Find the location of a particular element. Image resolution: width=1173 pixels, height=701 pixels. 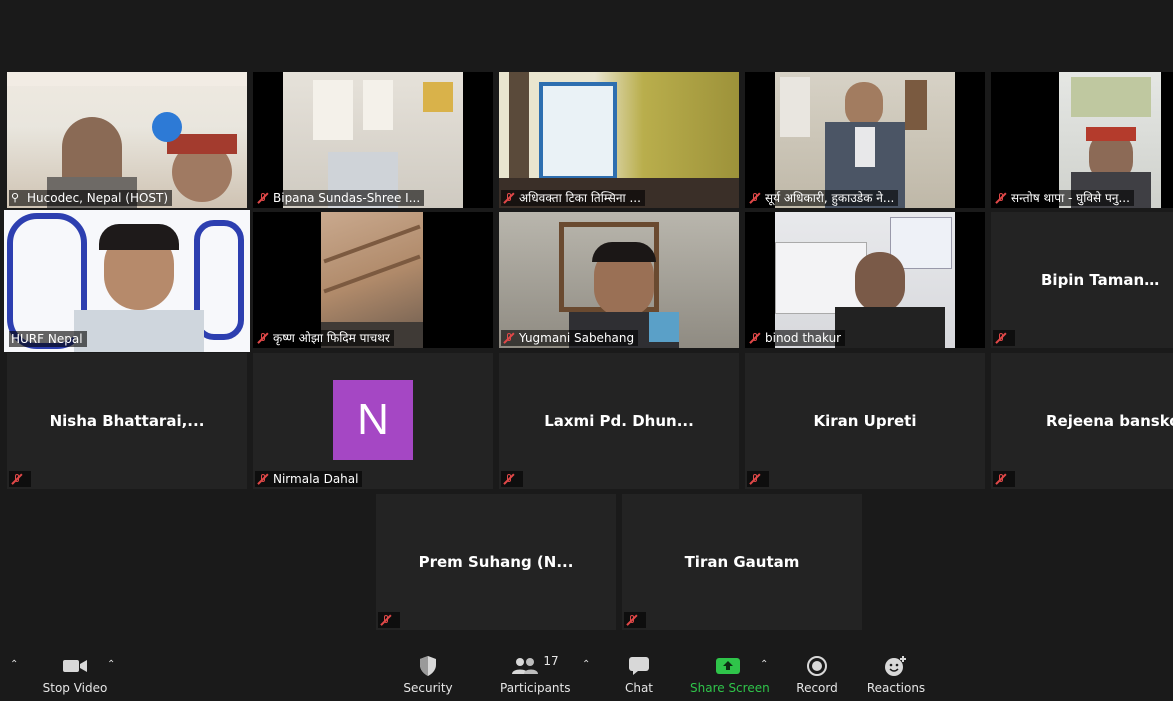

participant-name: Hucodec, Nepal (HOST) is located at coordinates (98, 198).